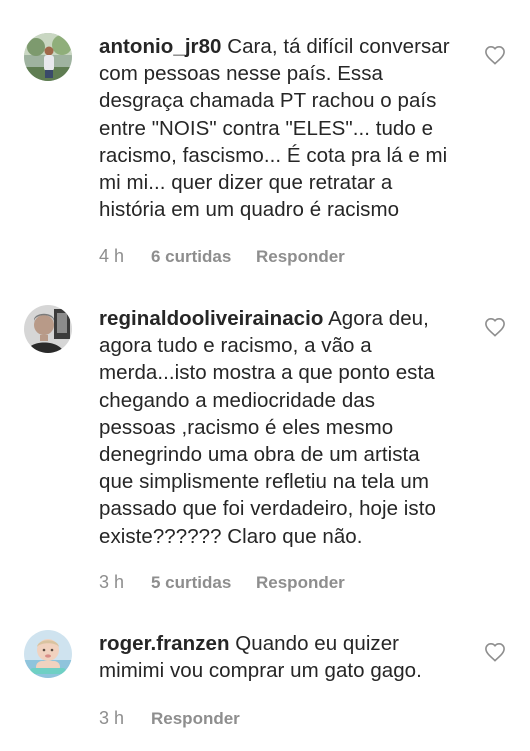 This screenshot has height=751, width=530. I want to click on comment-username: antonio_jr80, so click(160, 46).